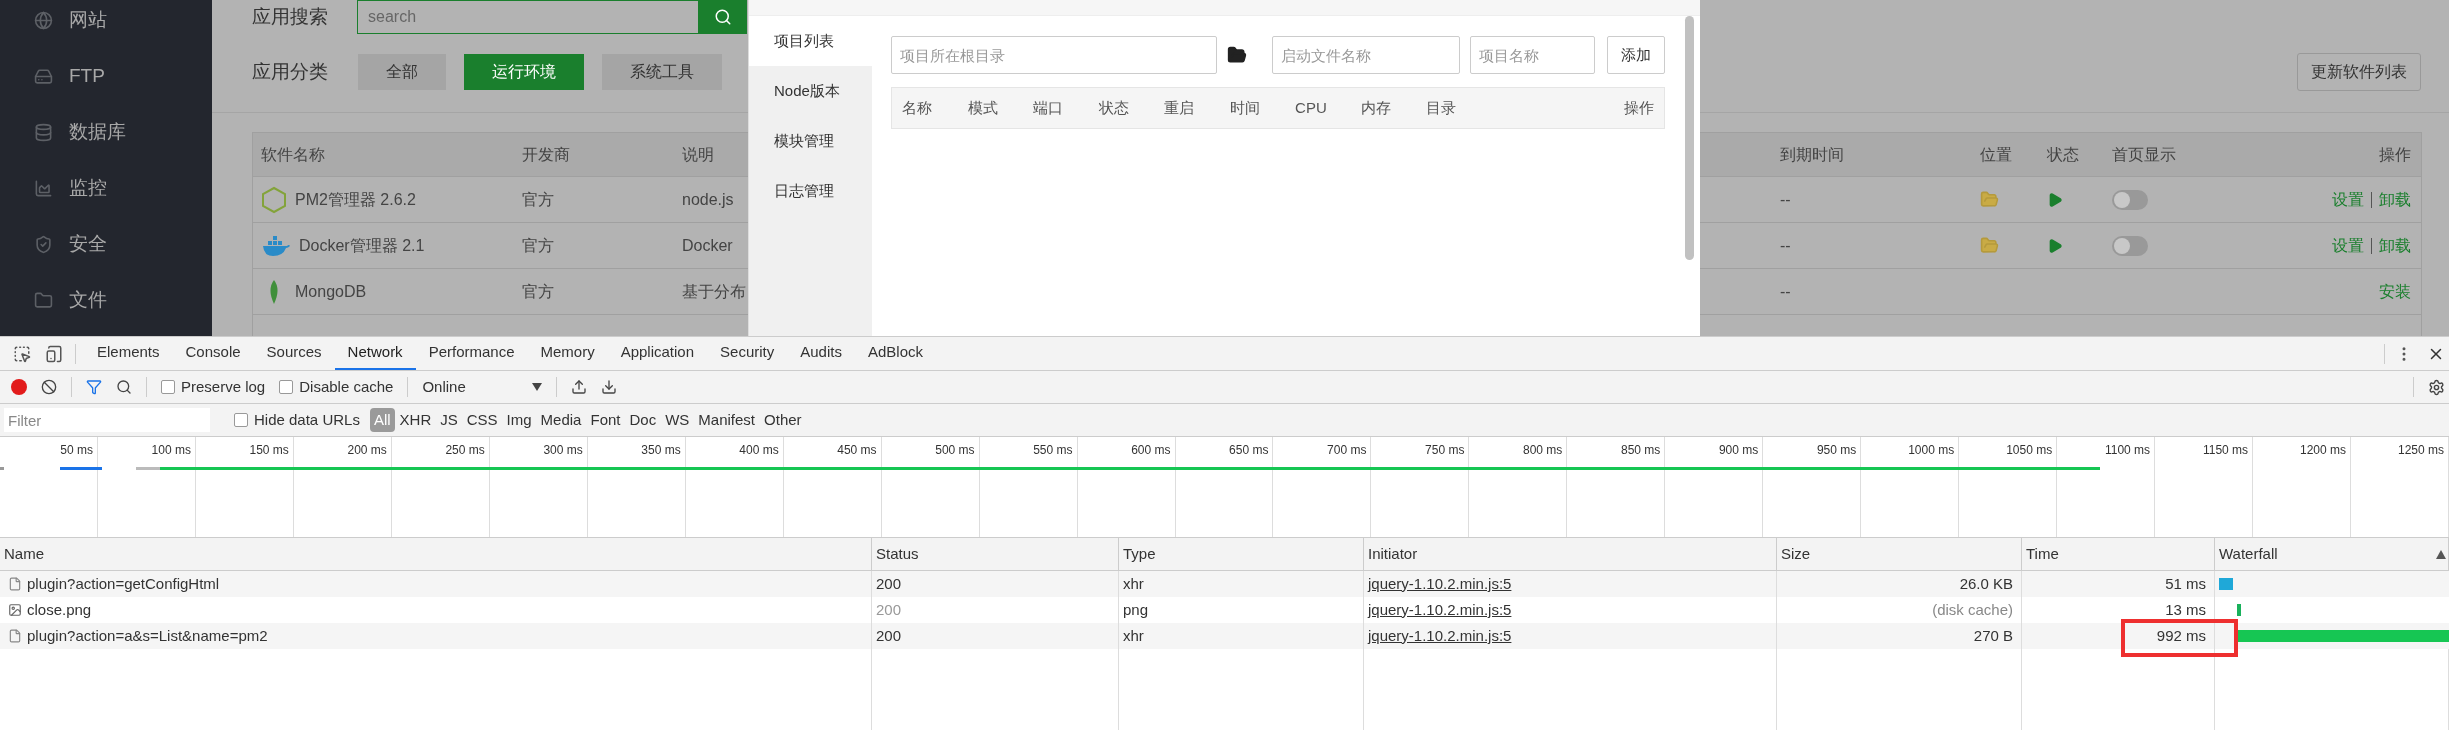 This screenshot has width=2449, height=730. I want to click on column-header: Initiator, so click(1570, 554).